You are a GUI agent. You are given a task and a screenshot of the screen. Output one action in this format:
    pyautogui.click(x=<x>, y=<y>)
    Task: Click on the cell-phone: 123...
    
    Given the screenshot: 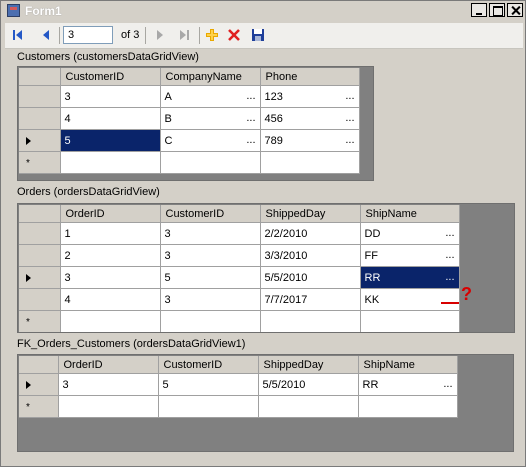 What is the action you would take?
    pyautogui.click(x=310, y=96)
    